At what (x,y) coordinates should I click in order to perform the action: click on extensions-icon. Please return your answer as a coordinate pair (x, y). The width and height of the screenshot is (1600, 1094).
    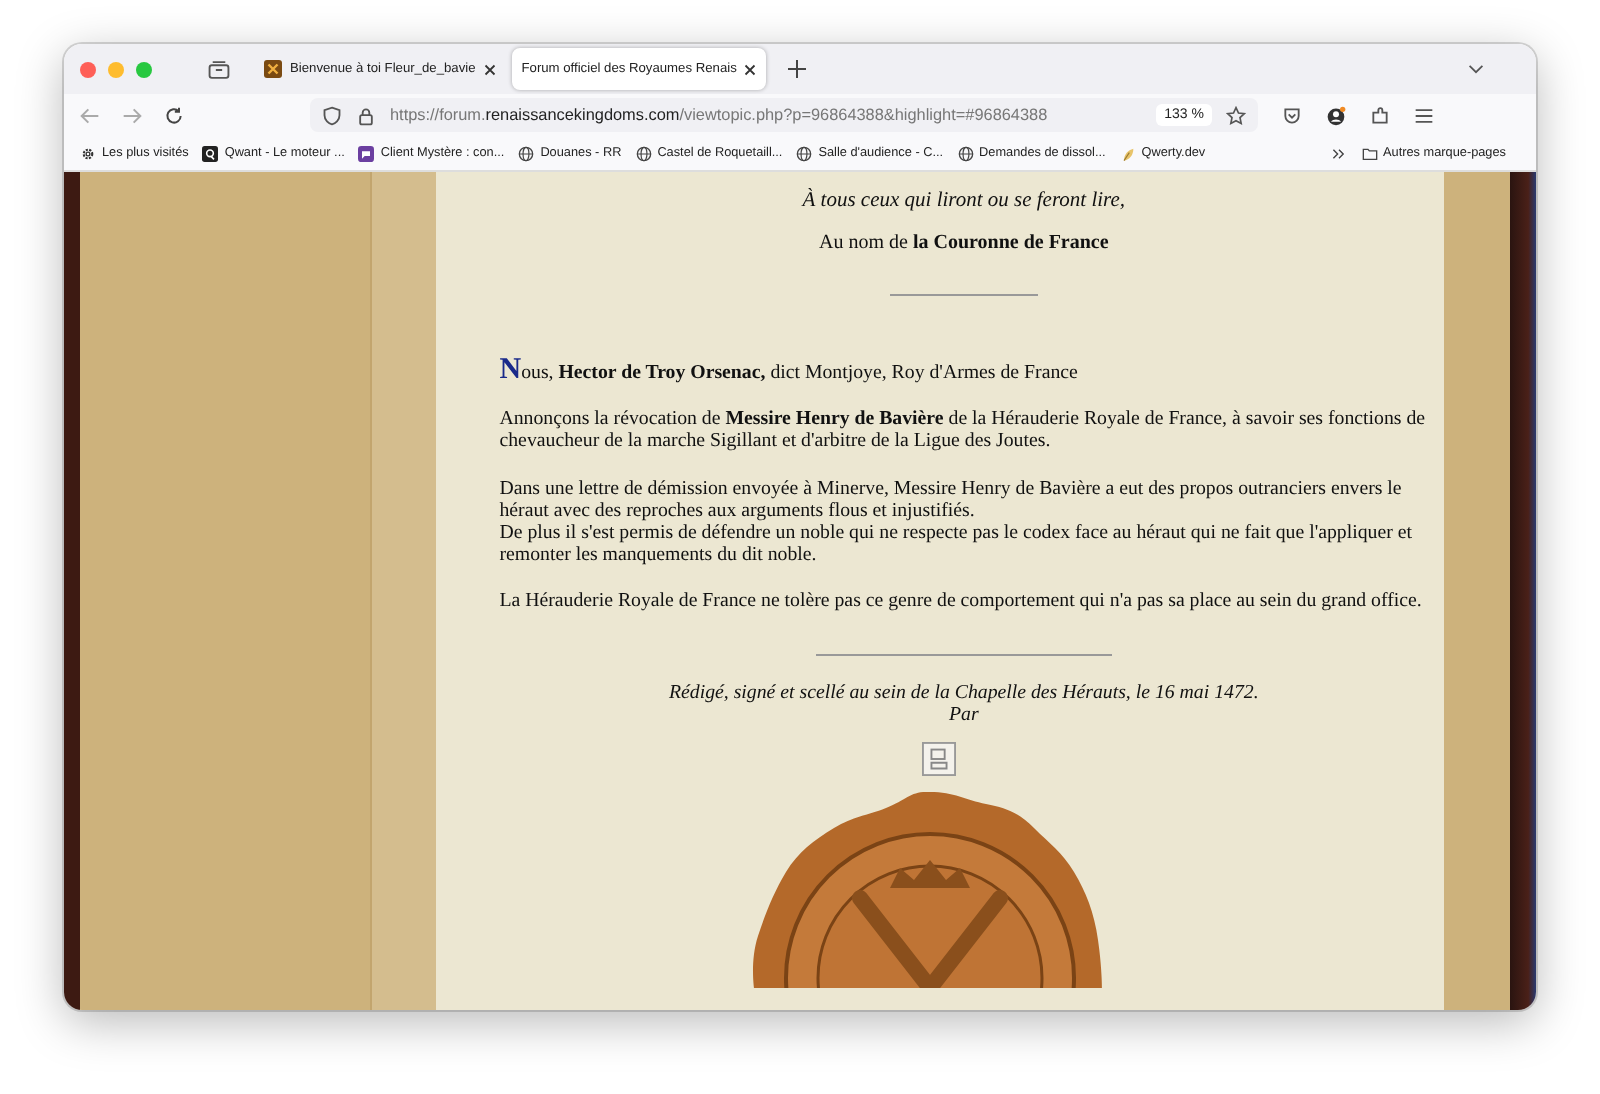
    Looking at the image, I should click on (1380, 115).